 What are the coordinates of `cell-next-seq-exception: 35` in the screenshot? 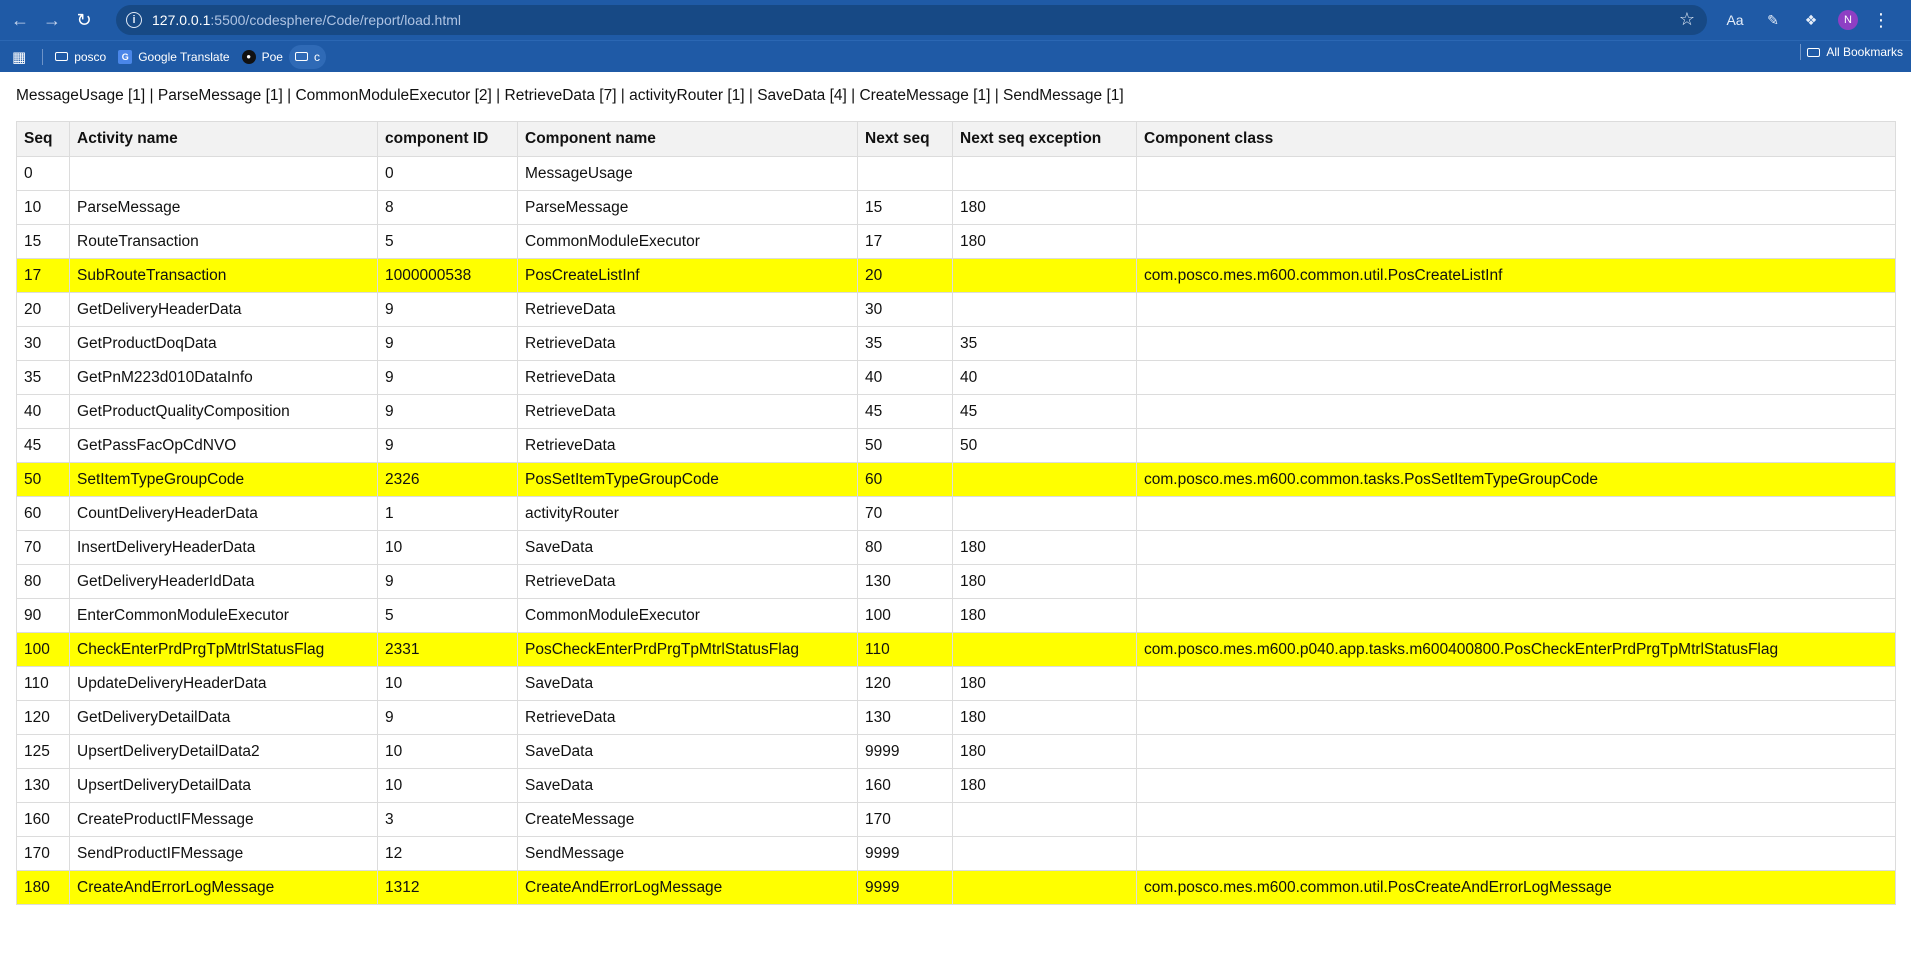 It's located at (1044, 343).